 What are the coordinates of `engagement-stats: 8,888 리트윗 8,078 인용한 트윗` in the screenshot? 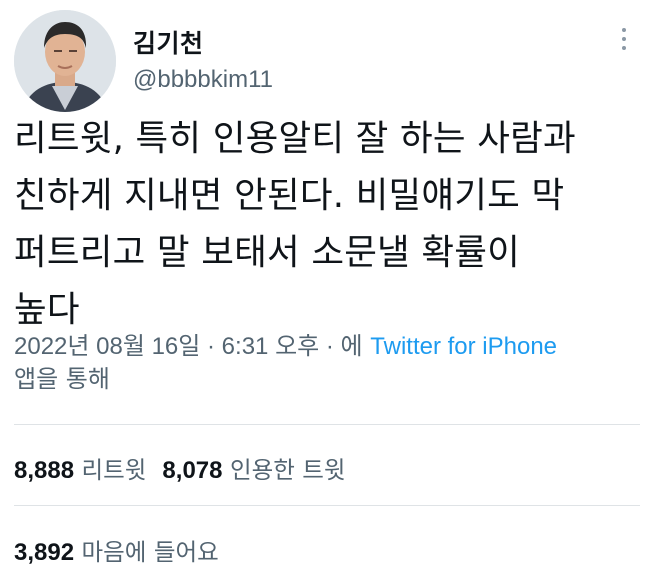 It's located at (180, 468).